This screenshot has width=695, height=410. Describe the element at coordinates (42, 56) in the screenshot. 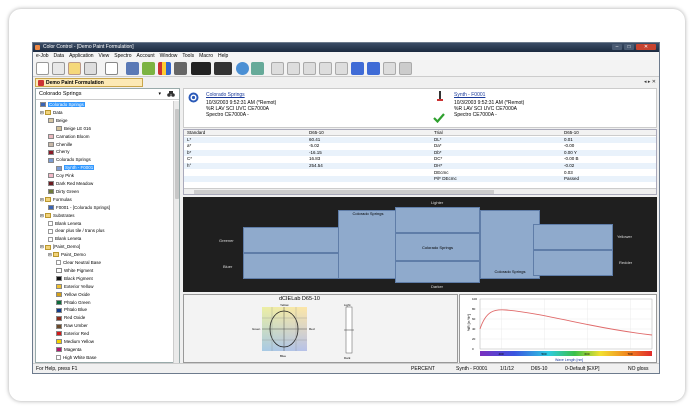

I see `menu-item-0: e-Job` at that location.